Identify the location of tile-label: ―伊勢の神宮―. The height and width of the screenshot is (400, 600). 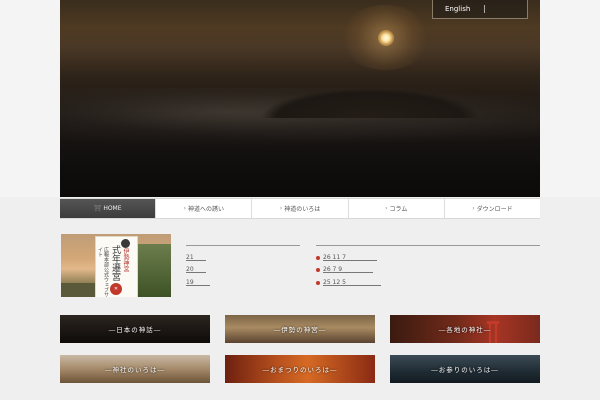
(300, 330).